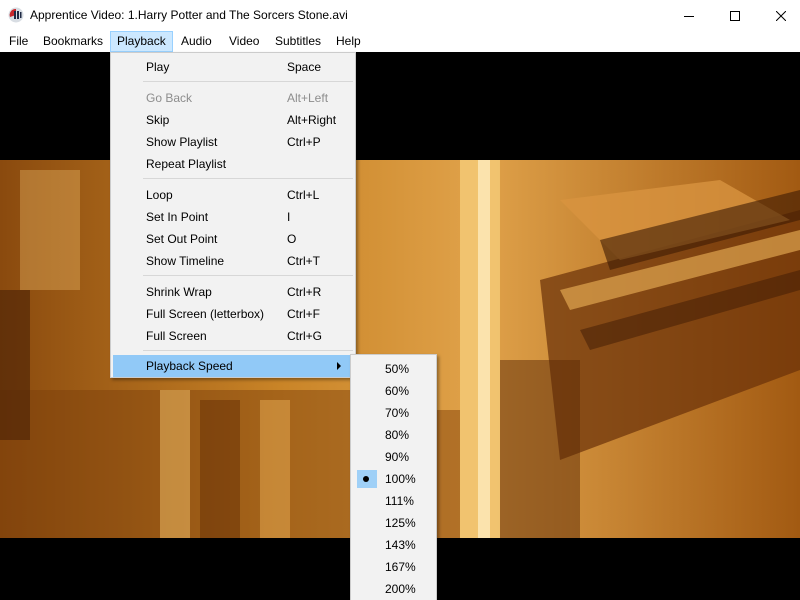  I want to click on menu-item-loop: Loop Ctrl+L, so click(233, 195).